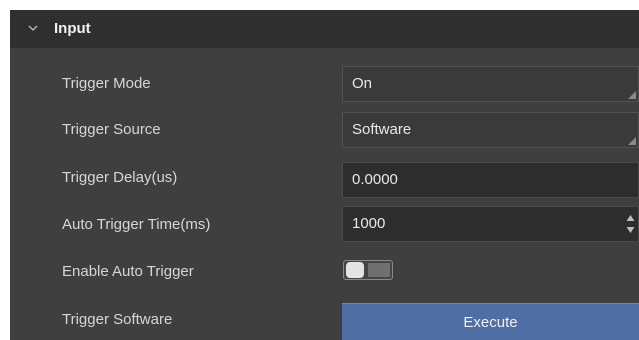  What do you see at coordinates (117, 319) in the screenshot?
I see `trigger-software-label: Trigger Software` at bounding box center [117, 319].